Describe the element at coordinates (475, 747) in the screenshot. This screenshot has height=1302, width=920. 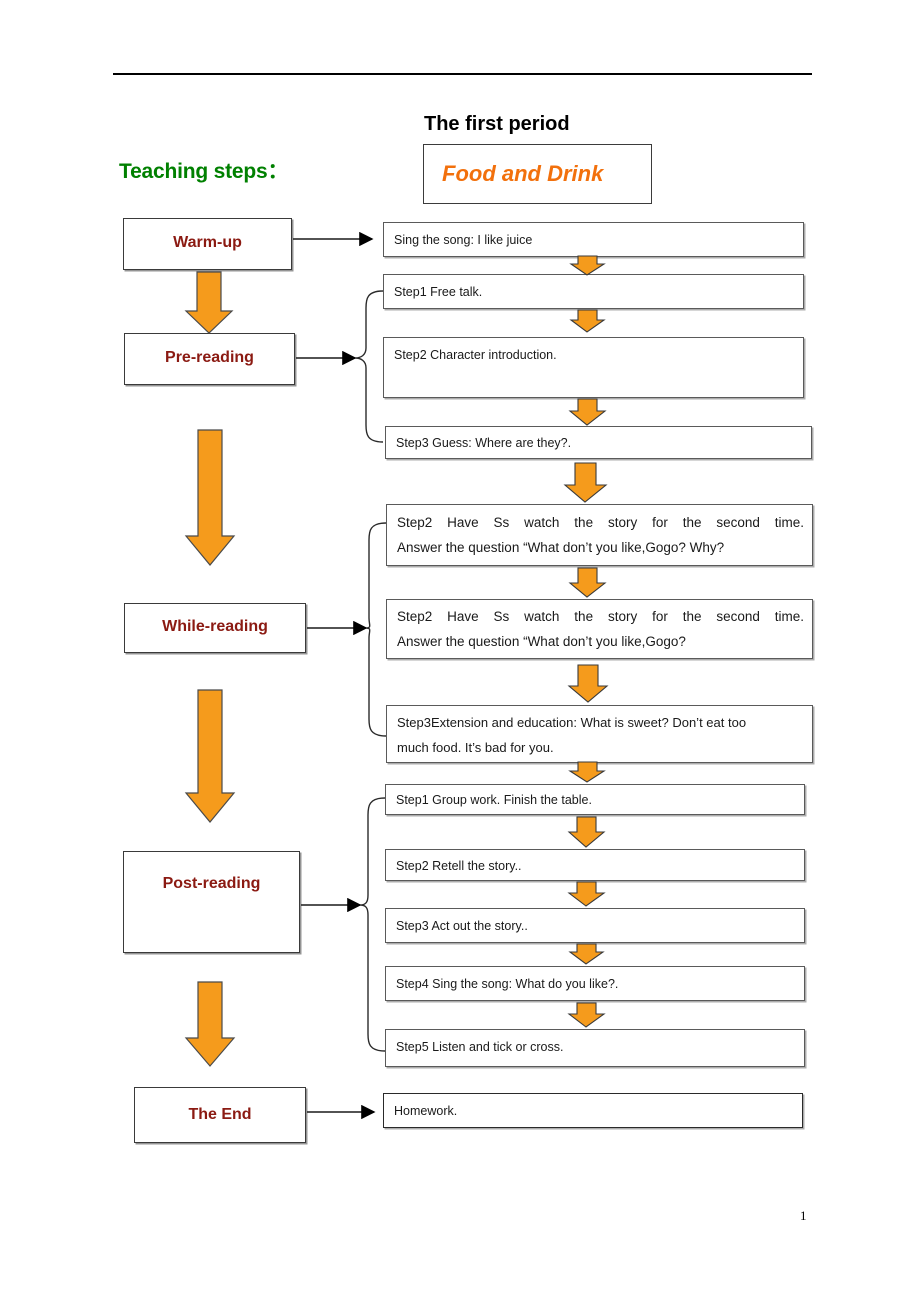
I see `content-line-2: much food. It’s bad for you.` at that location.